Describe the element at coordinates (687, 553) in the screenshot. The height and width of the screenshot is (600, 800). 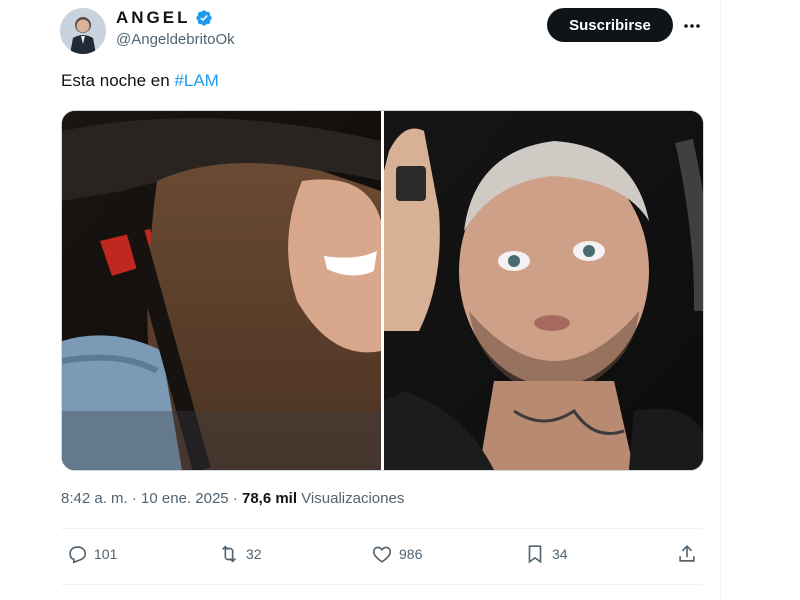
I see `share-icon` at that location.